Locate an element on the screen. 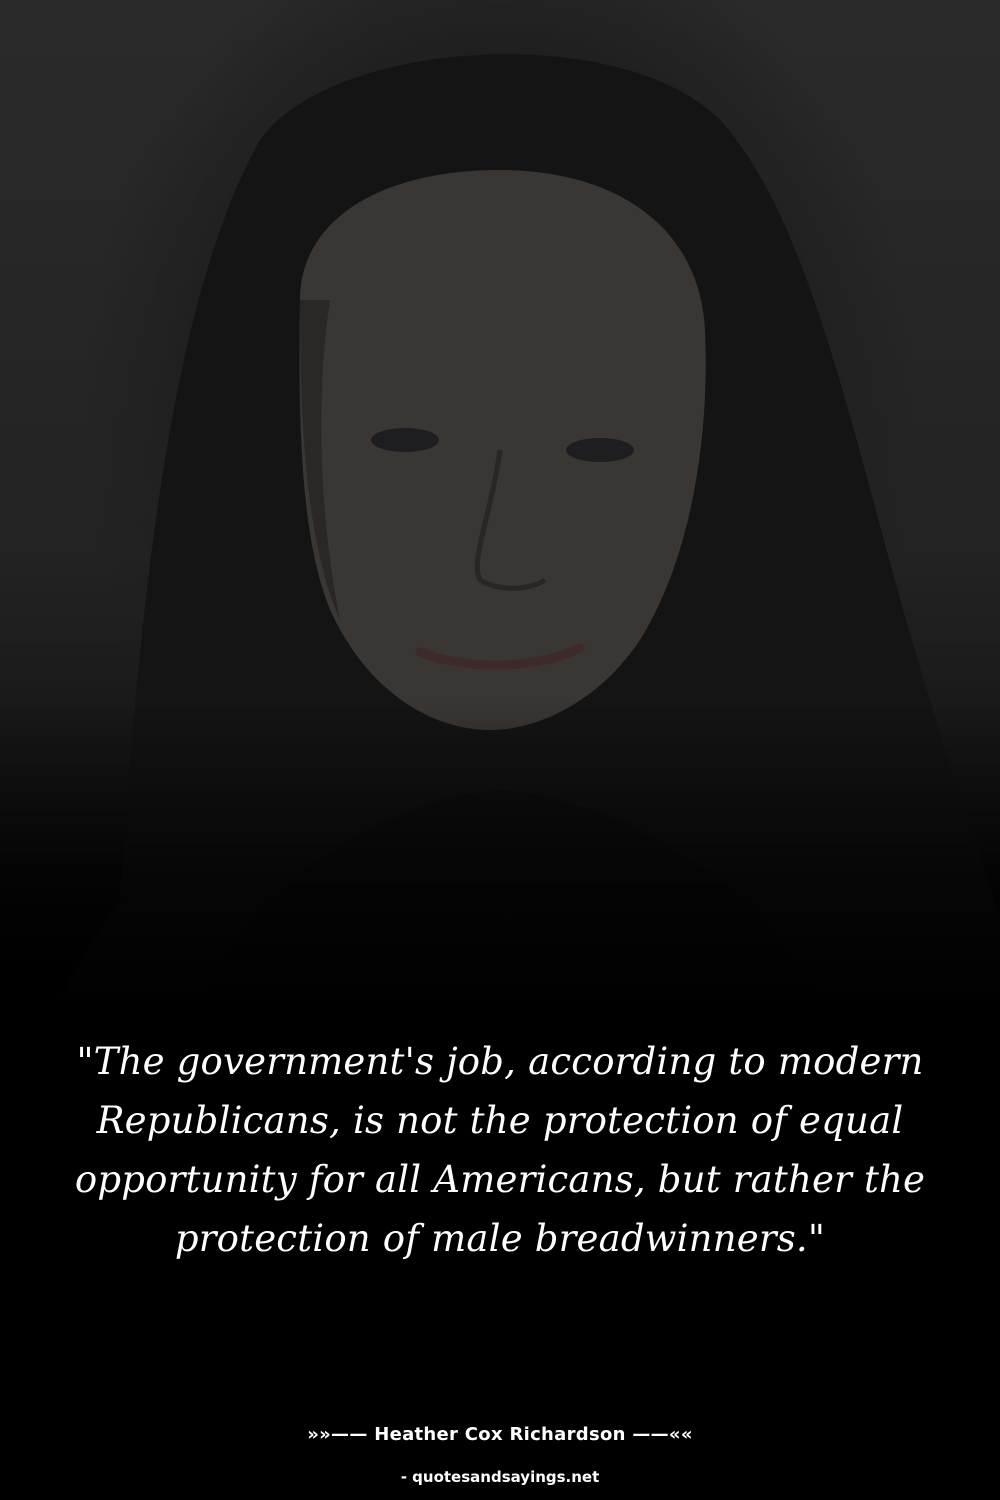 Image resolution: width=1000 pixels, height=1500 pixels. left-eye is located at coordinates (405, 440).